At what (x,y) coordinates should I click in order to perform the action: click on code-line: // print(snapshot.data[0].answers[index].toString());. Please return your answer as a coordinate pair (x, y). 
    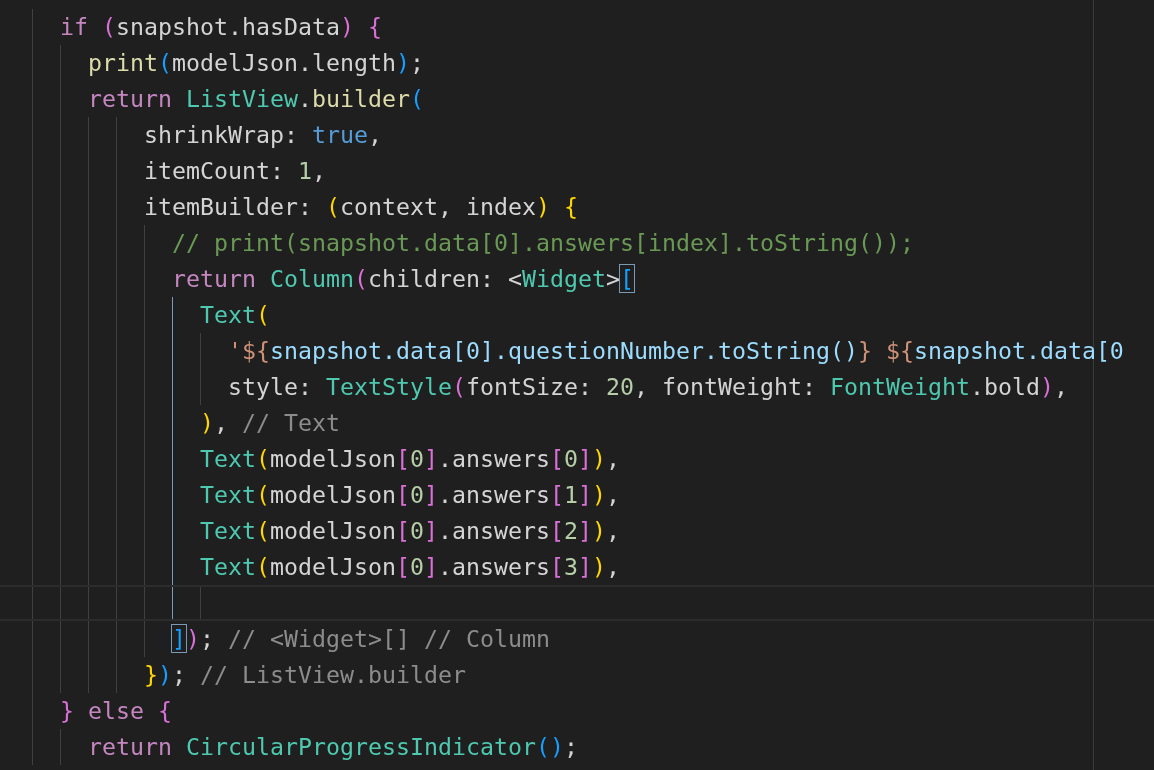
    Looking at the image, I should click on (543, 243).